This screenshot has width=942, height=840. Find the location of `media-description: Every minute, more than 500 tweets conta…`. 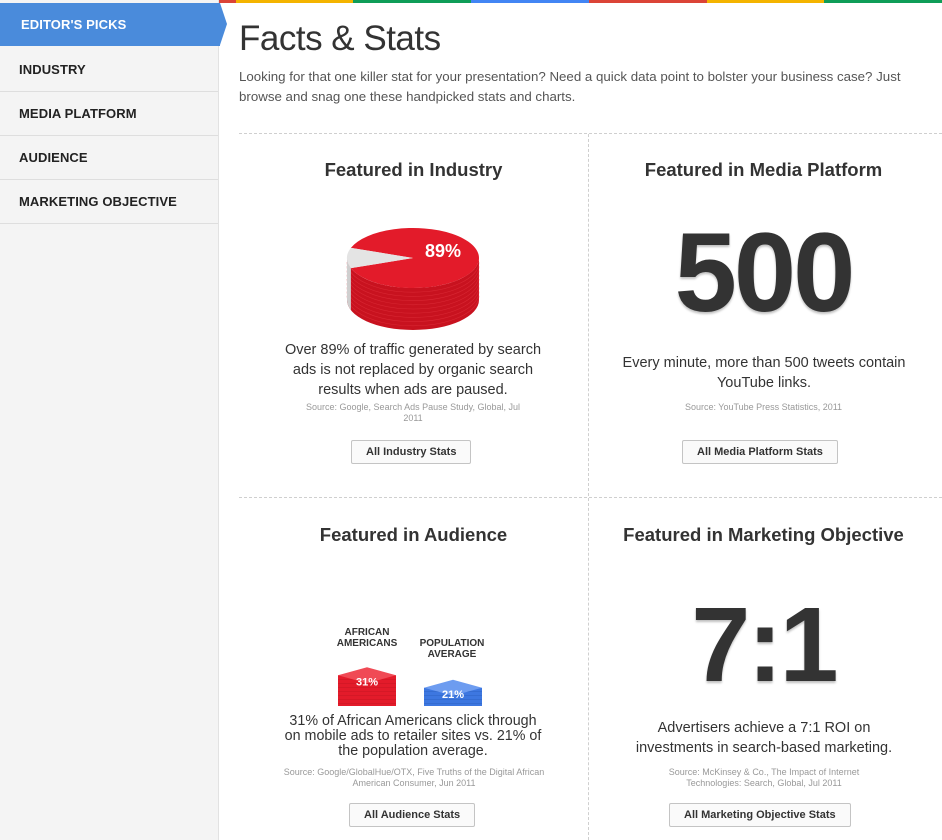

media-description: Every minute, more than 500 tweets conta… is located at coordinates (764, 373).